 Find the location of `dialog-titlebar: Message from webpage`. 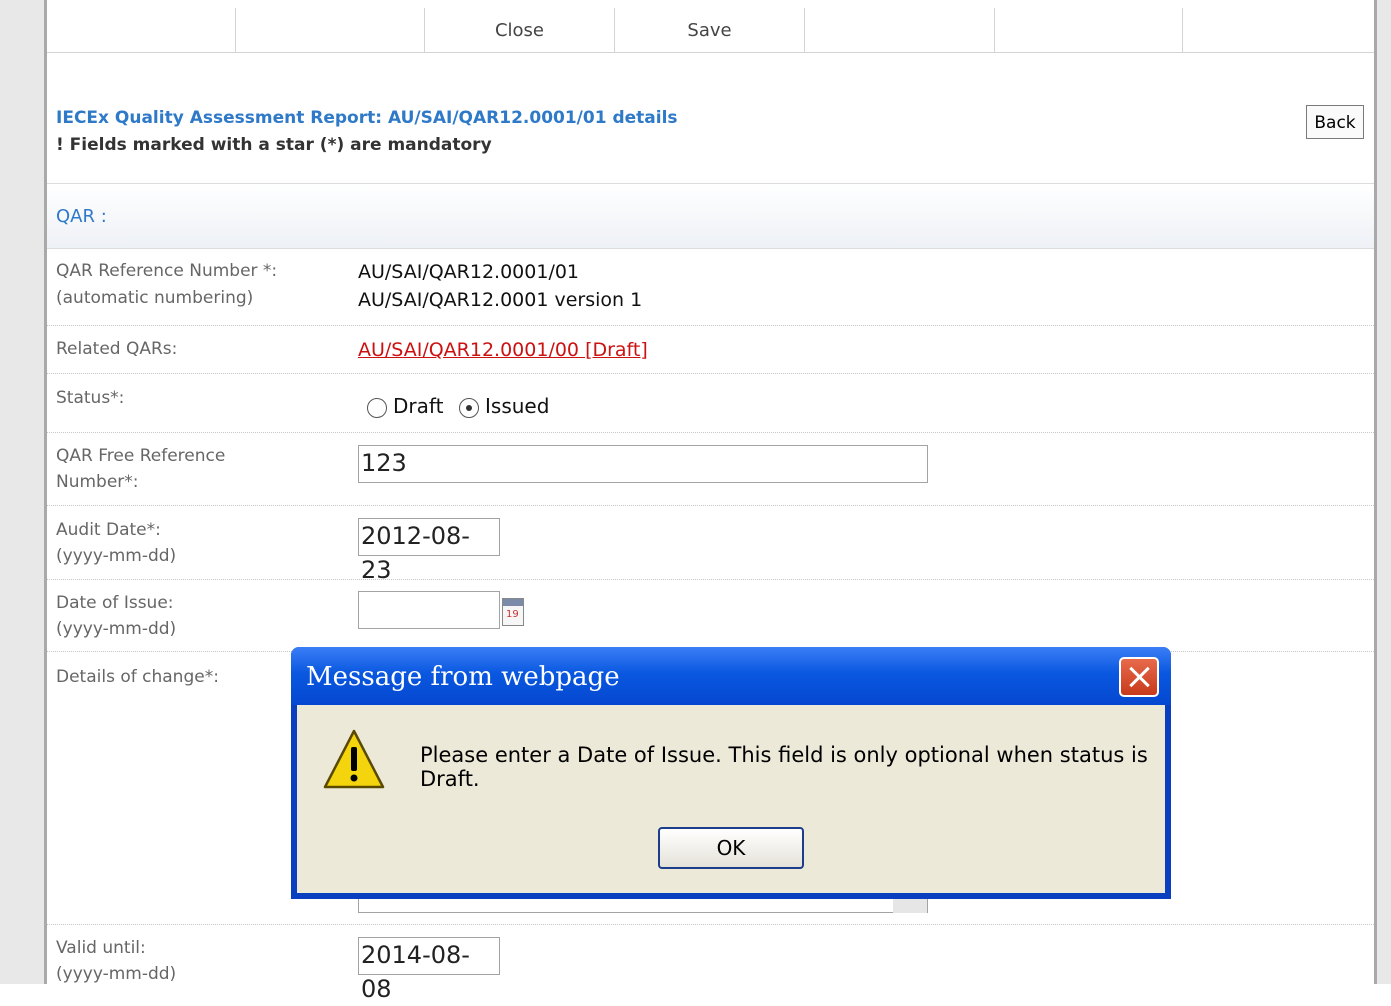

dialog-titlebar: Message from webpage is located at coordinates (731, 676).